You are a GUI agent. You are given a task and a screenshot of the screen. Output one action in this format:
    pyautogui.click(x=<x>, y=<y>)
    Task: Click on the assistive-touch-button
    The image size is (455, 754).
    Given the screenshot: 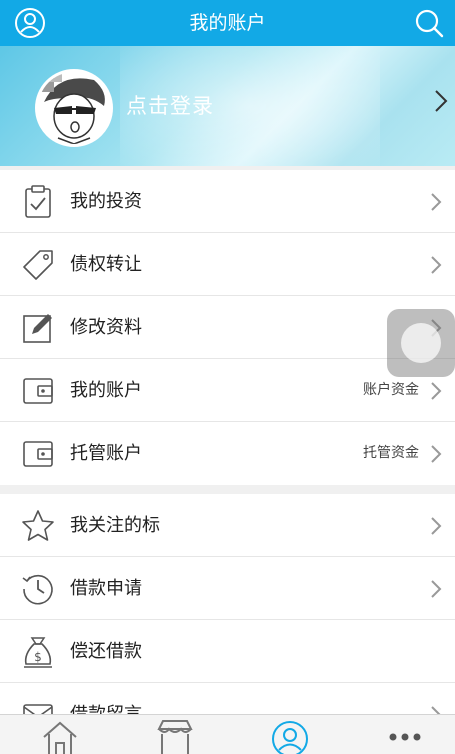 What is the action you would take?
    pyautogui.click(x=421, y=343)
    